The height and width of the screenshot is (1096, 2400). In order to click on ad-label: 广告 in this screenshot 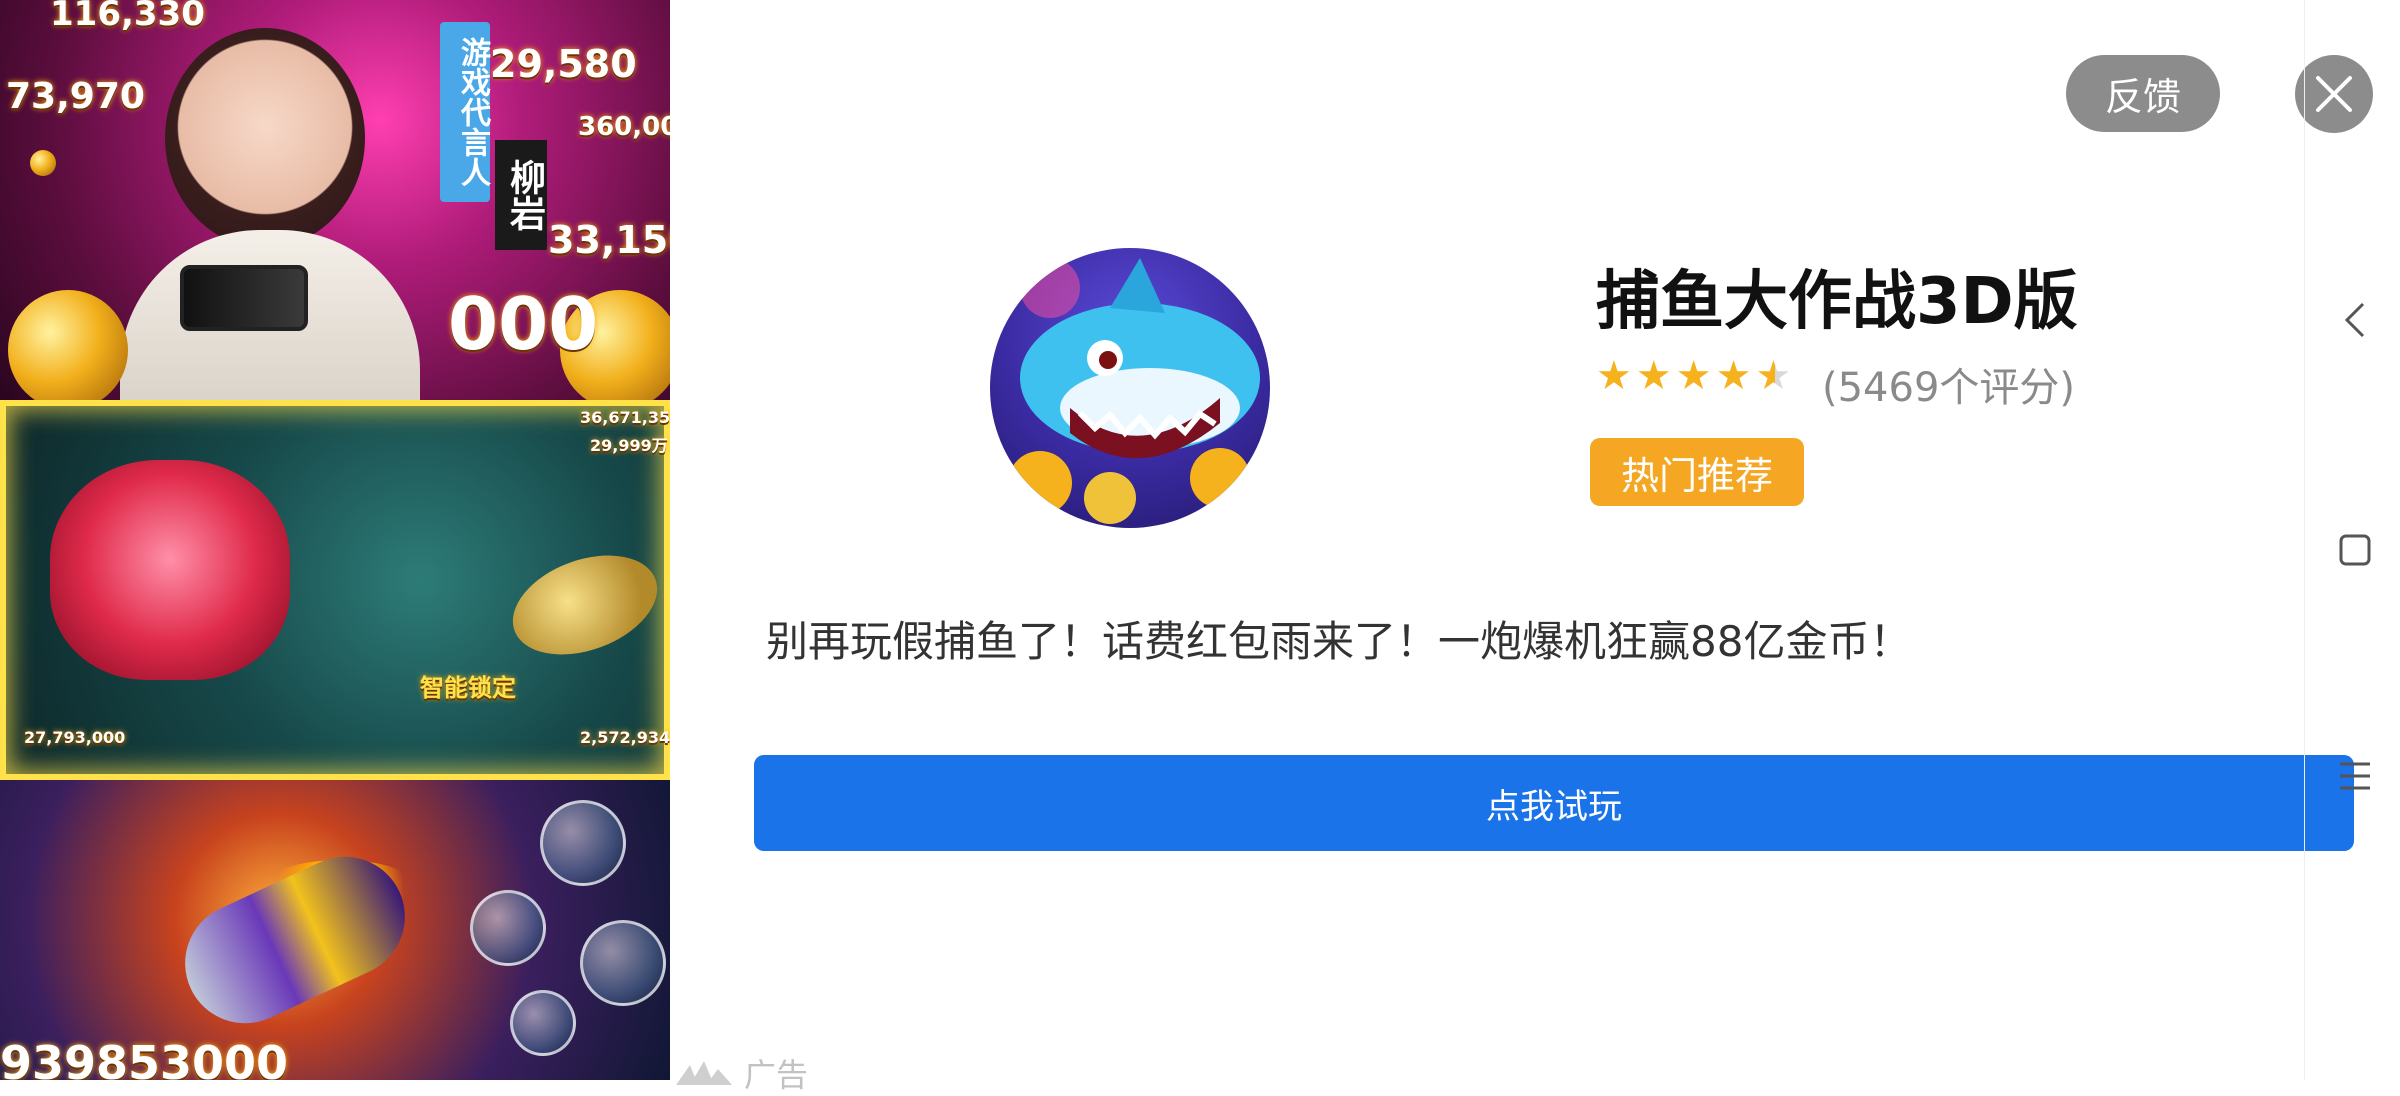, I will do `click(742, 1073)`.